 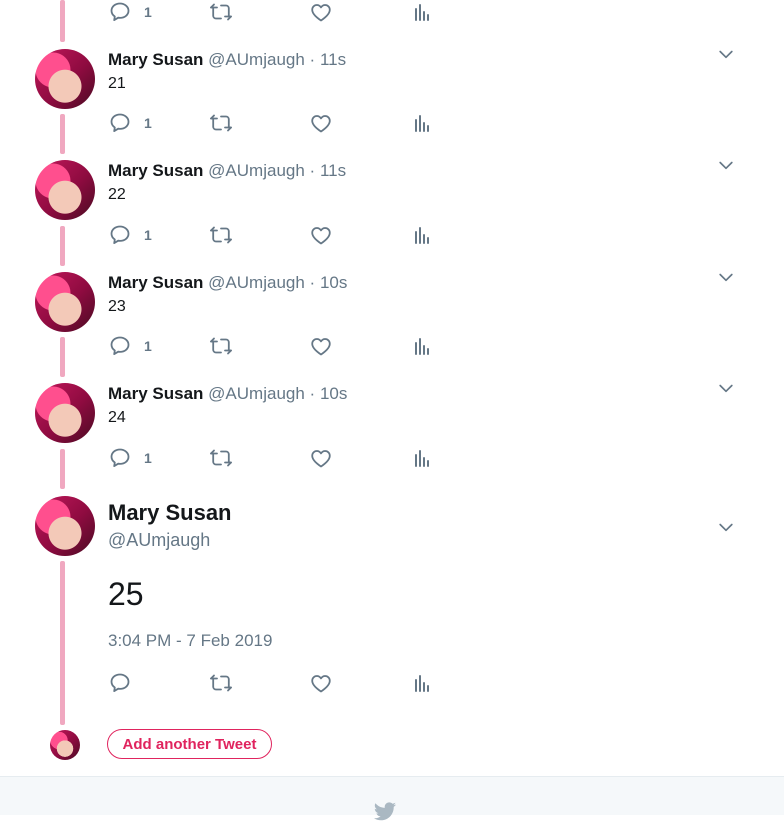 I want to click on footer, so click(x=392, y=795).